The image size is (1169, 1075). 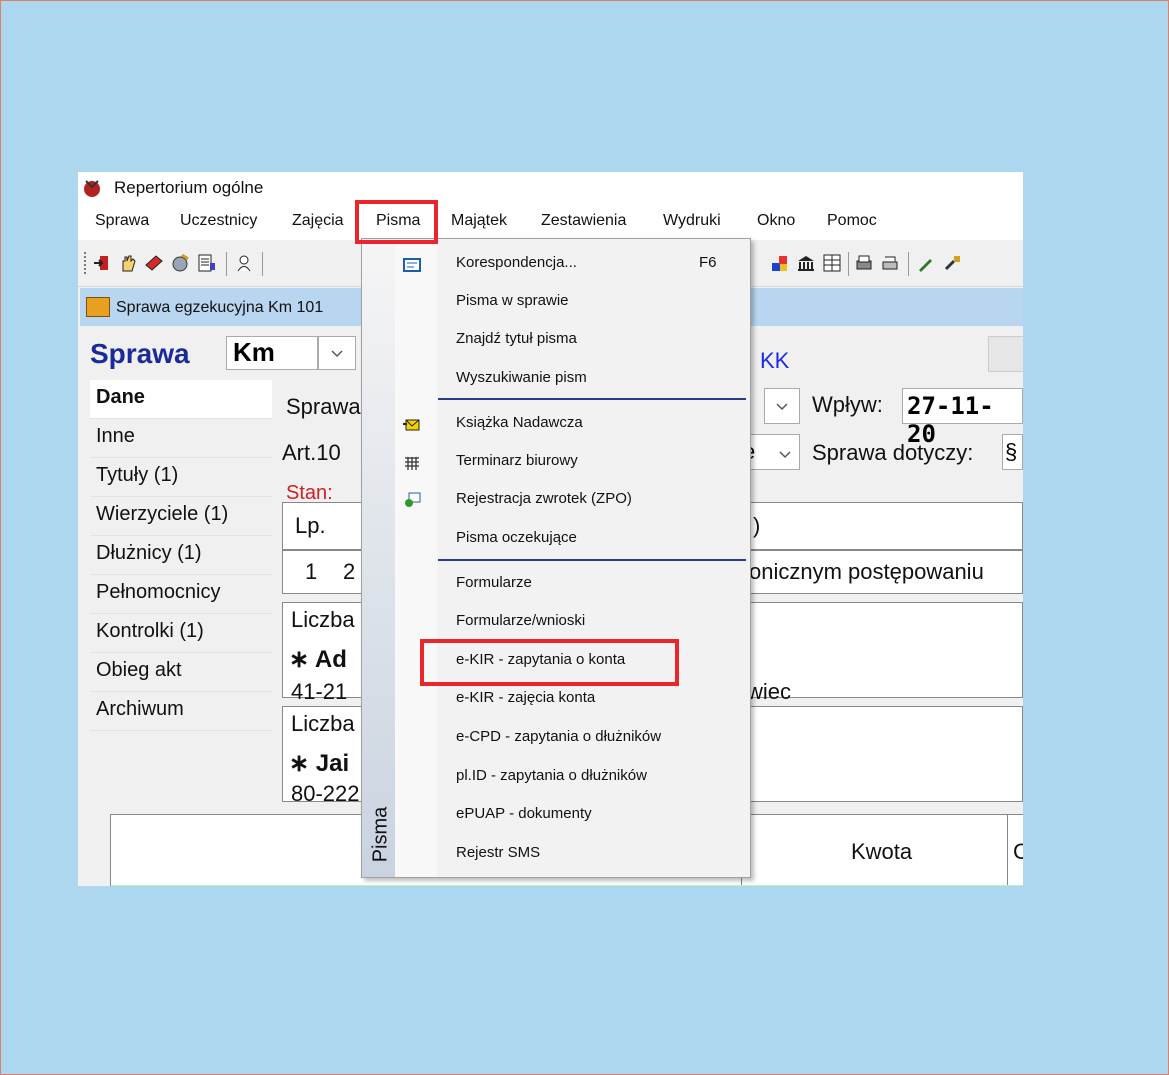 What do you see at coordinates (122, 221) in the screenshot?
I see `menu-sprawa: Sprawa` at bounding box center [122, 221].